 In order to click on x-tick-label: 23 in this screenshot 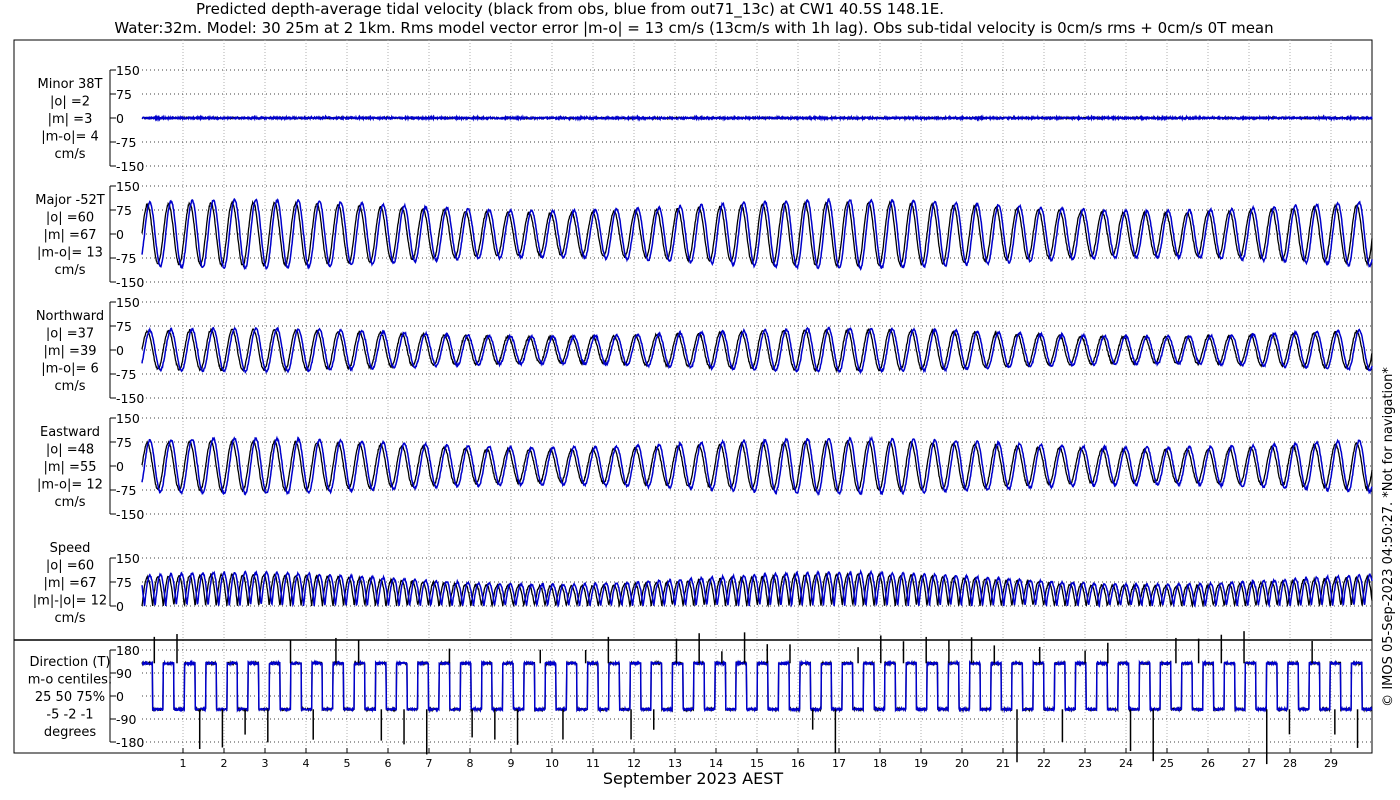, I will do `click(1085, 763)`.